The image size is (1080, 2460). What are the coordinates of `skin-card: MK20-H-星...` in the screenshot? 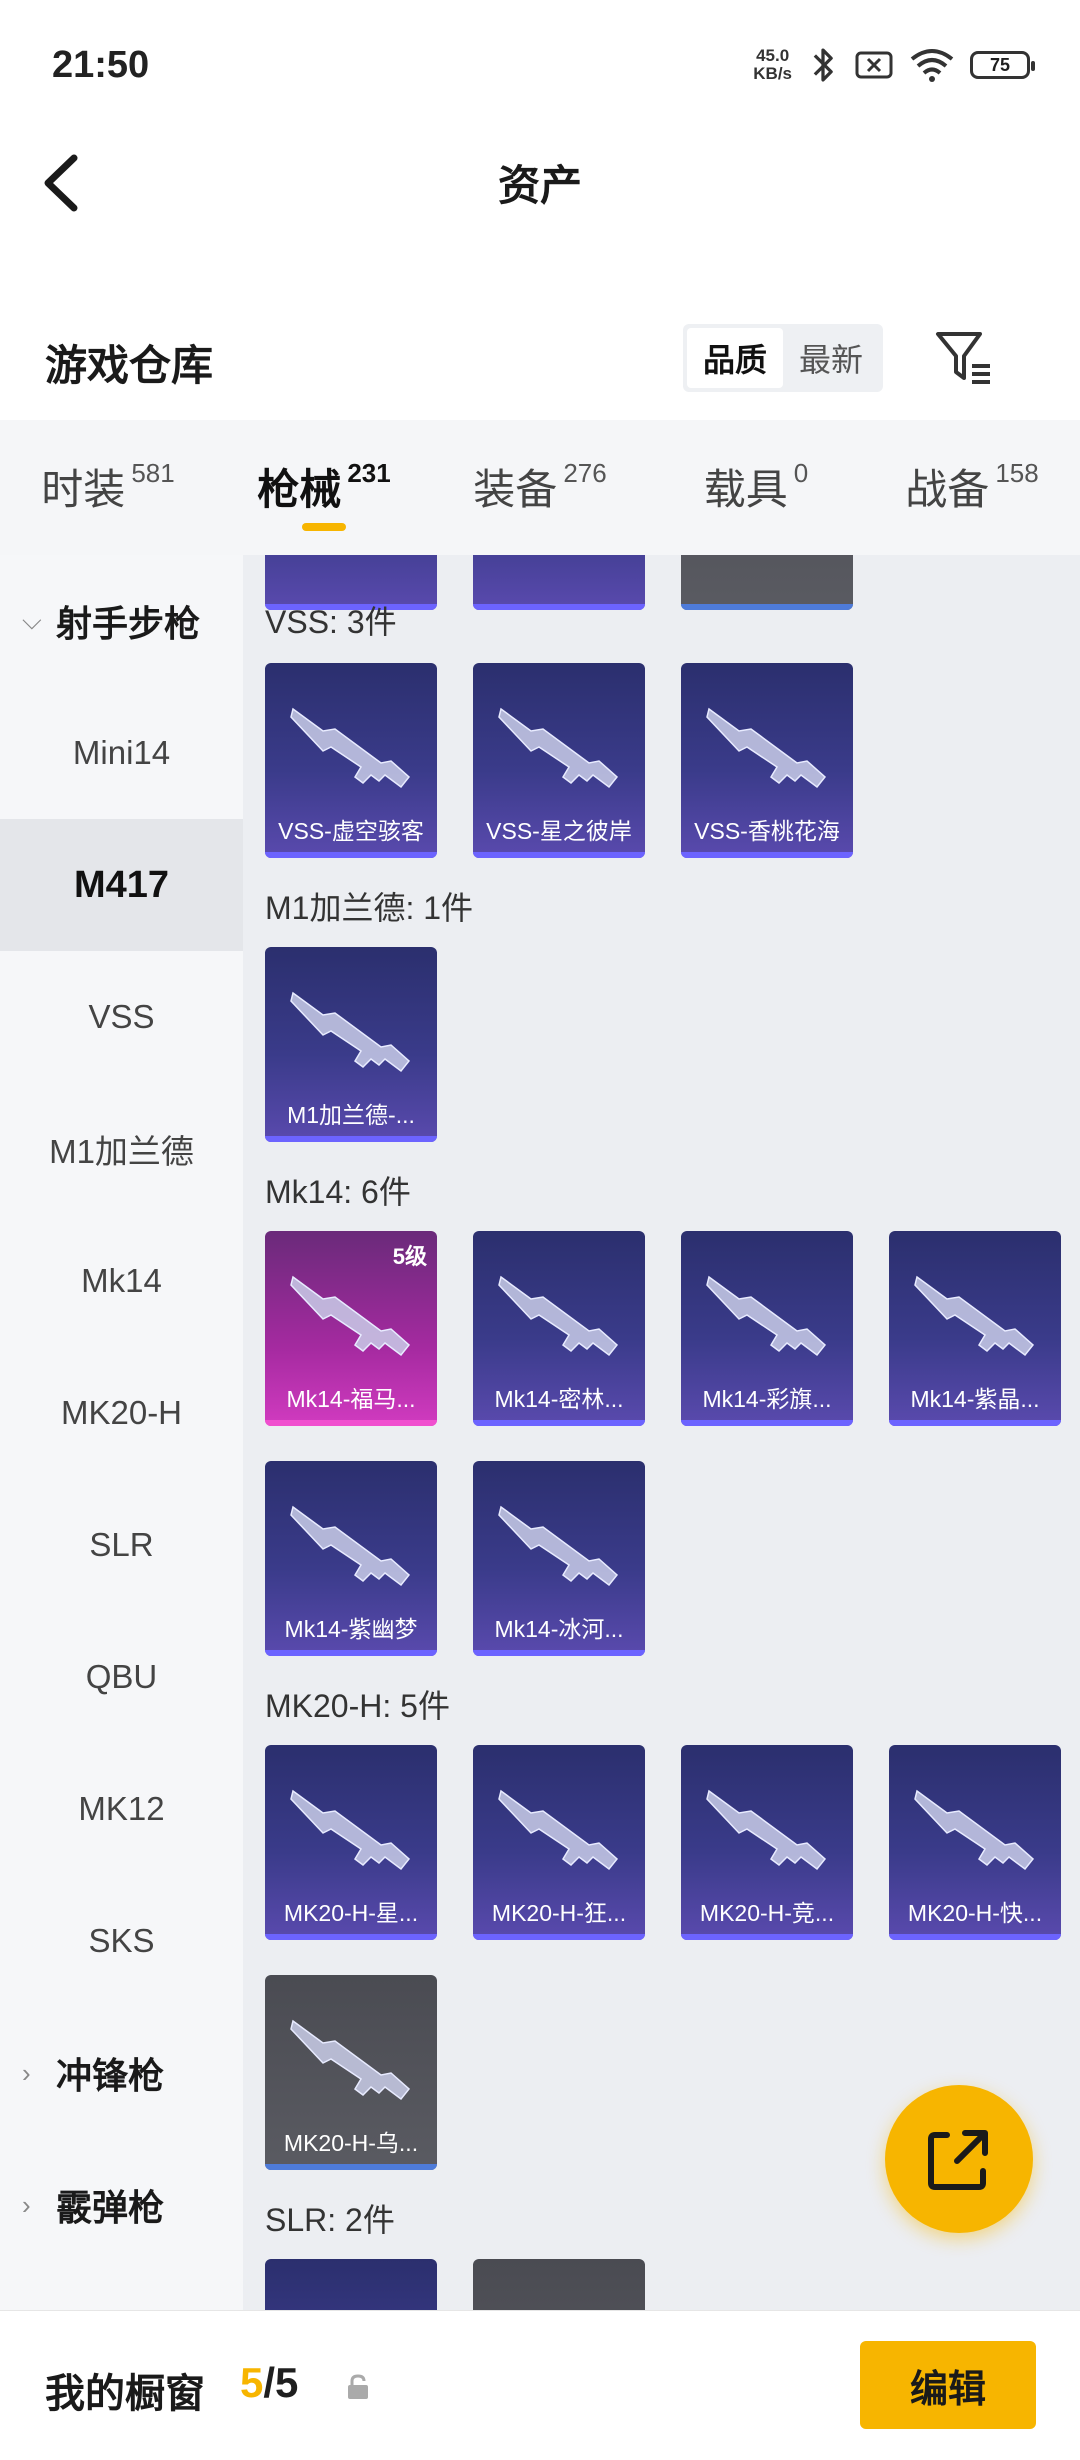 It's located at (351, 1842).